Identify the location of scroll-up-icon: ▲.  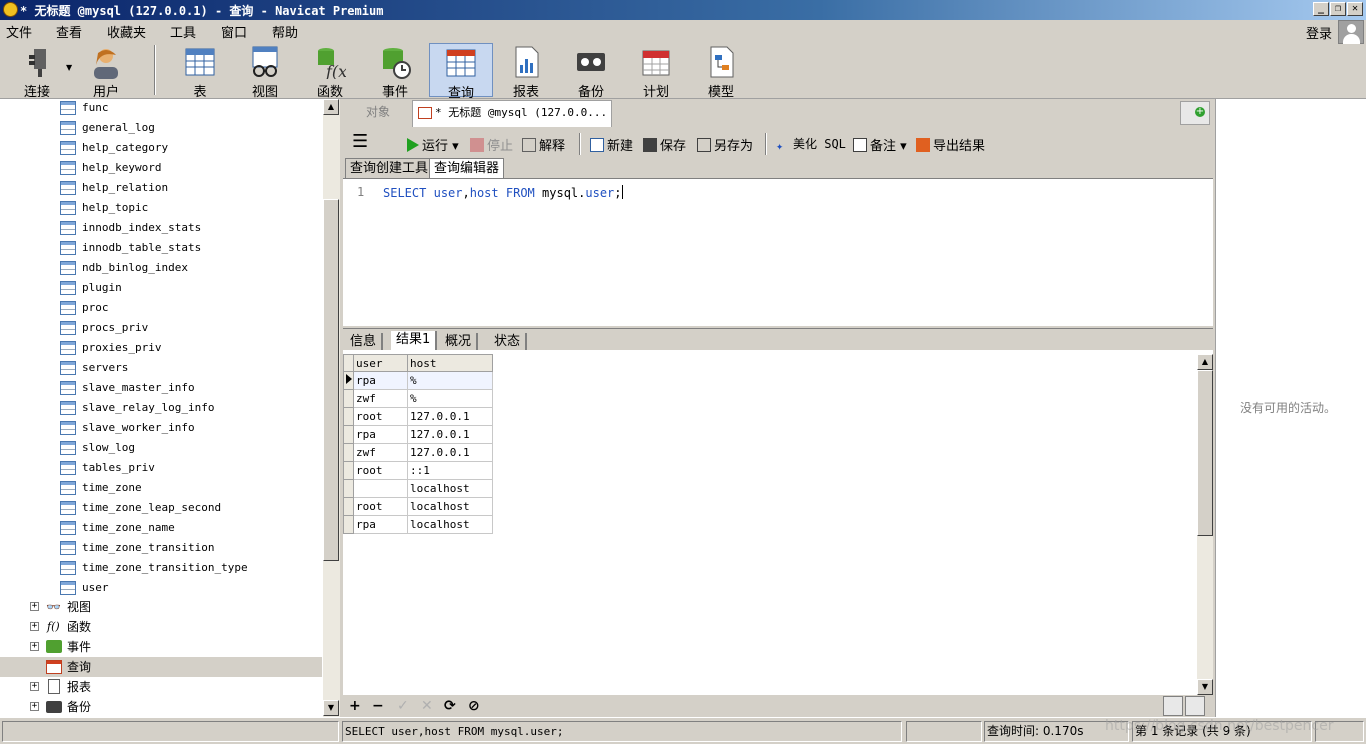
(331, 107).